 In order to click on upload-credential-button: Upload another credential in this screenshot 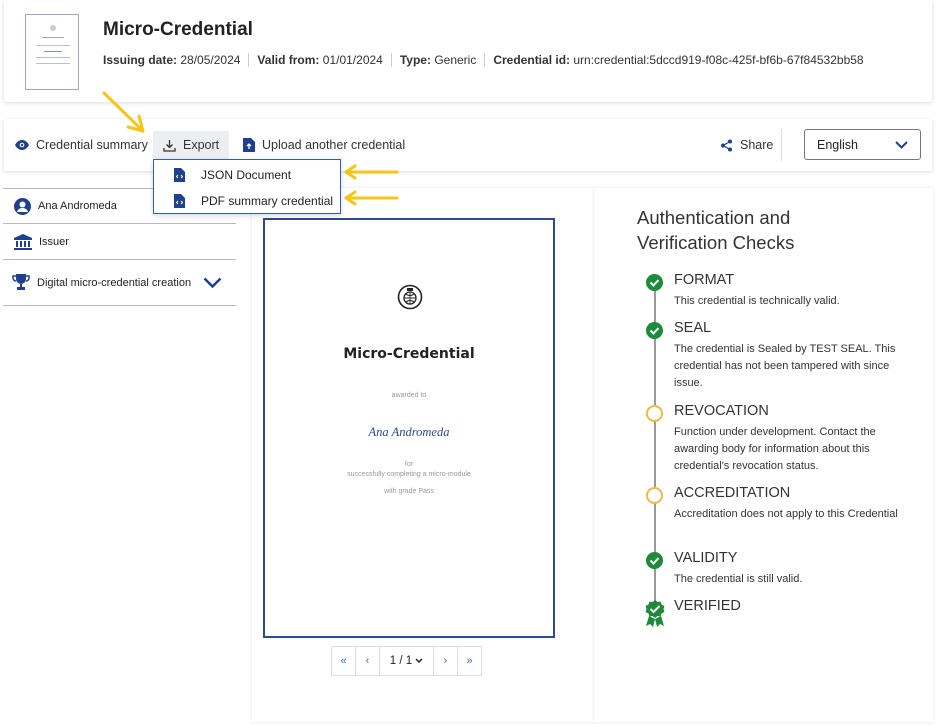, I will do `click(324, 145)`.